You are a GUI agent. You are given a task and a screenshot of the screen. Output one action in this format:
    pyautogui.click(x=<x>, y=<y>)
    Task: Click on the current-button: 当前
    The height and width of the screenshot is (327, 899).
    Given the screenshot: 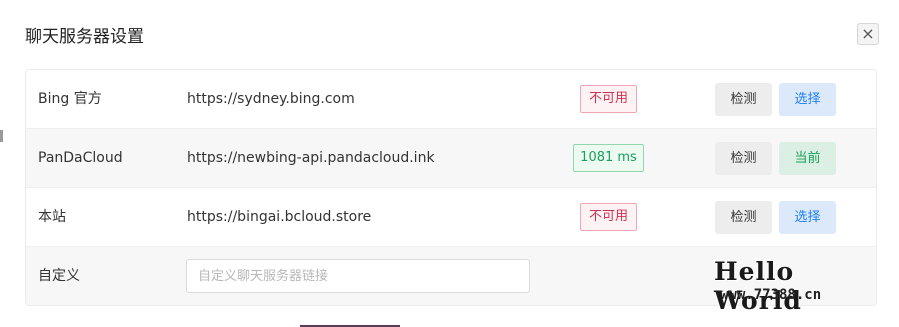 What is the action you would take?
    pyautogui.click(x=807, y=158)
    